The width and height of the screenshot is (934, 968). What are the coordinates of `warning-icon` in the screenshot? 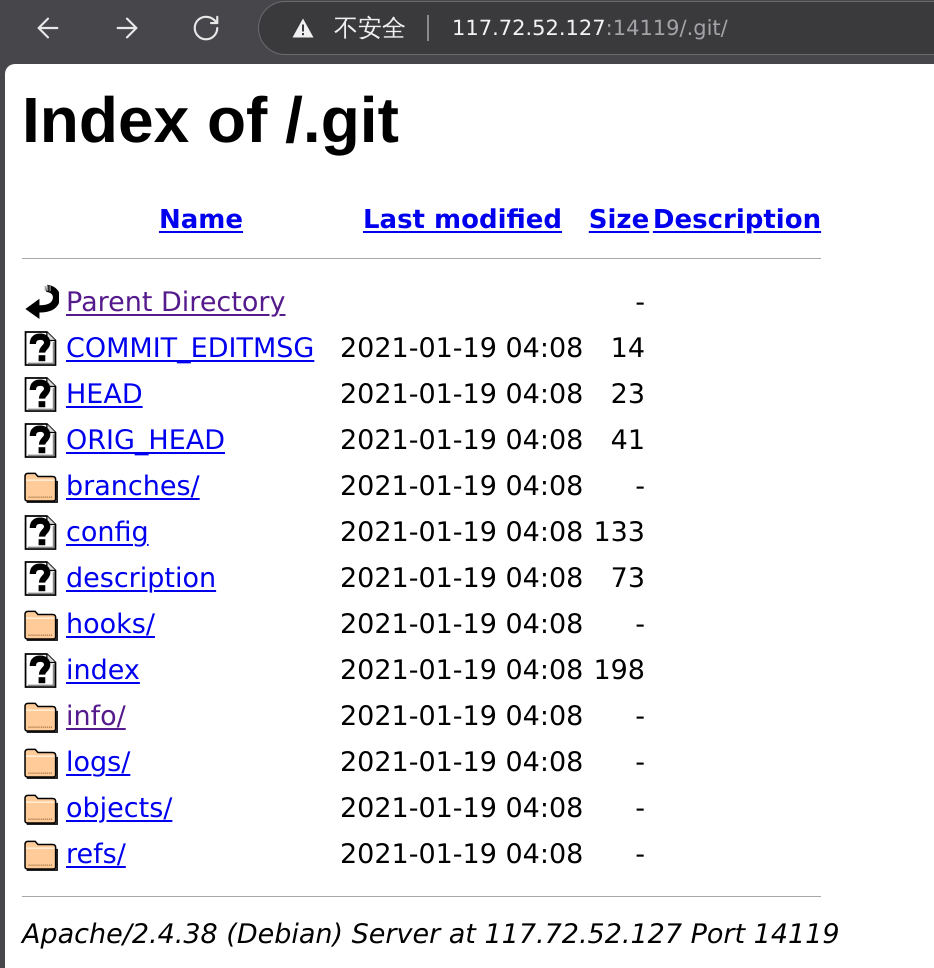 It's located at (303, 28).